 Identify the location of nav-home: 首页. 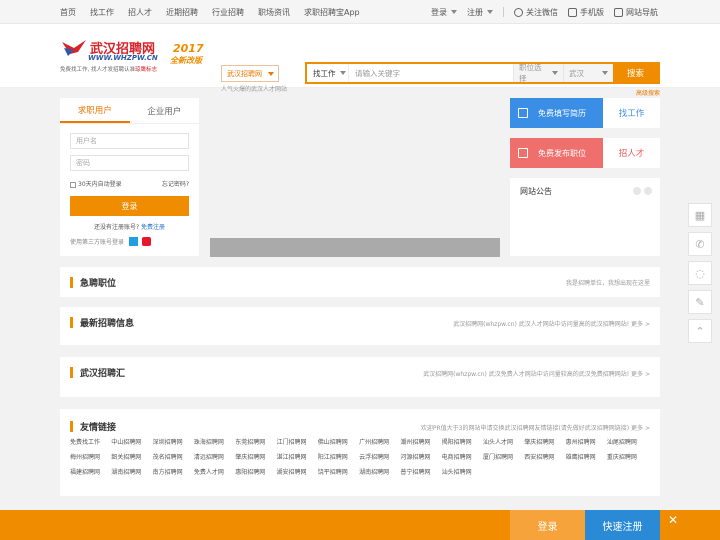
(68, 12).